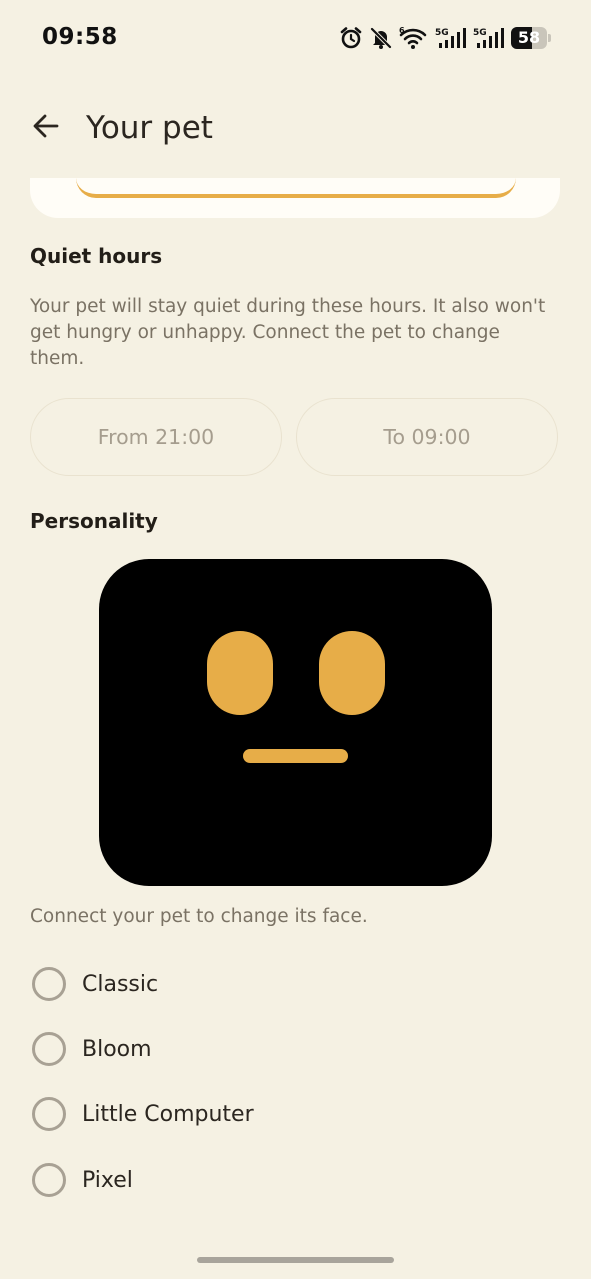 This screenshot has height=1279, width=591. Describe the element at coordinates (295, 984) in the screenshot. I see `personality-option-classic: Classic` at that location.